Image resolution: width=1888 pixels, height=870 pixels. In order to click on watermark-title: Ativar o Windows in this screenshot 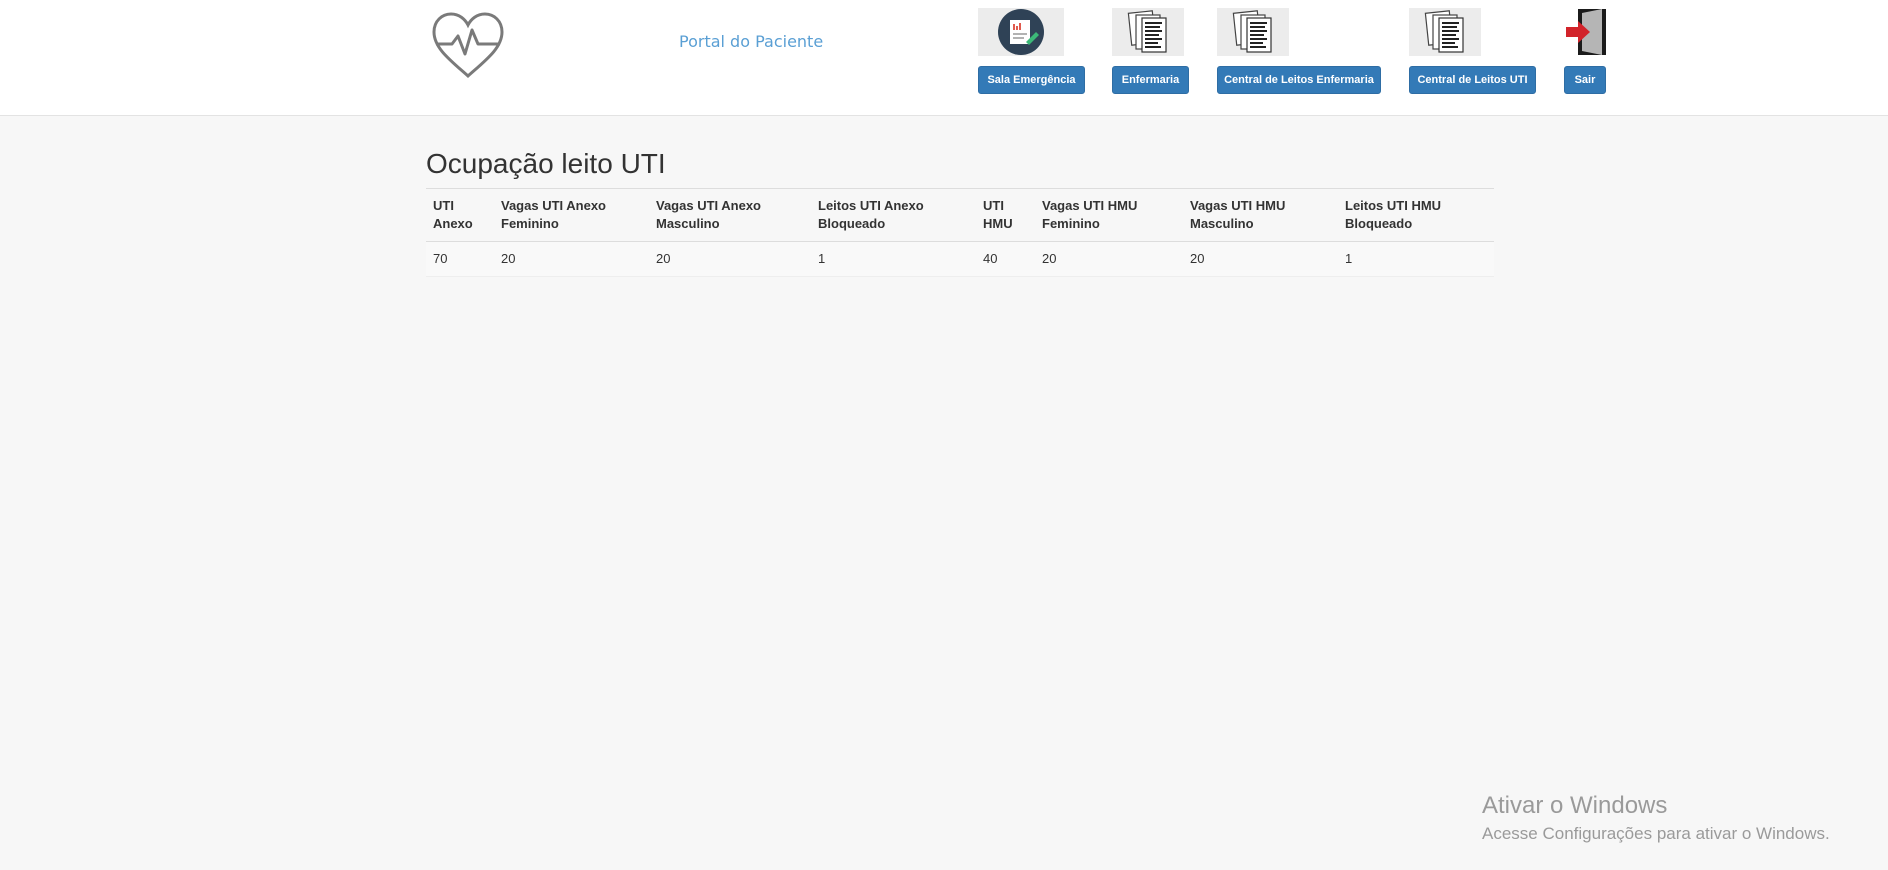, I will do `click(1575, 805)`.